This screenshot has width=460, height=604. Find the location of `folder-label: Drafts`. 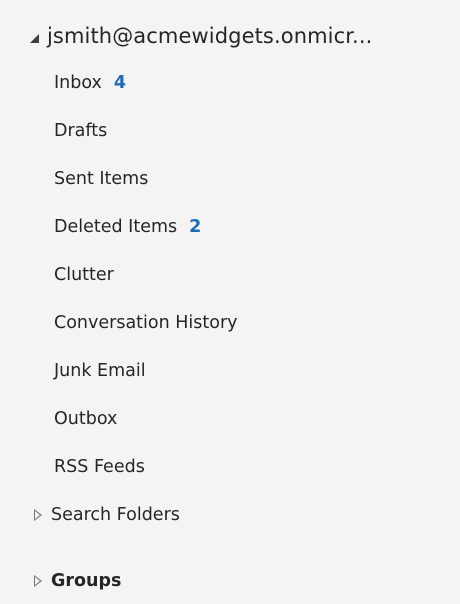

folder-label: Drafts is located at coordinates (81, 131).